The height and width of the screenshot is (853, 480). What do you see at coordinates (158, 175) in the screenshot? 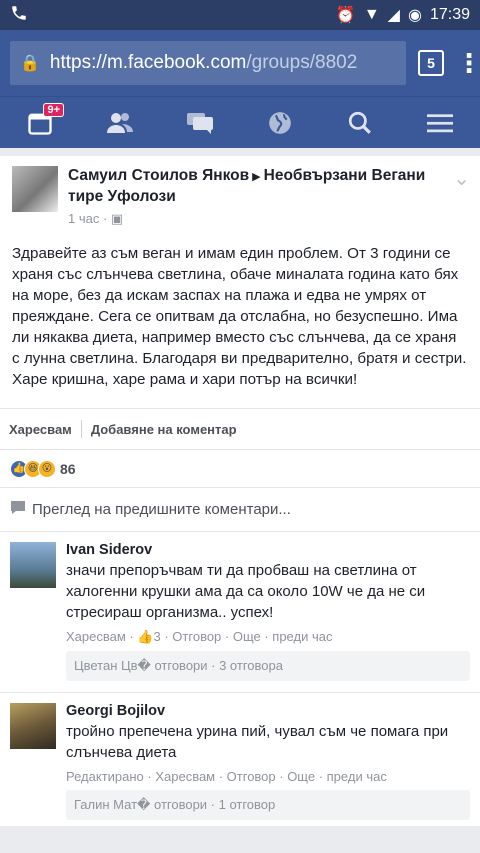
I see `post-author: Самуил Стоилов Янков` at bounding box center [158, 175].